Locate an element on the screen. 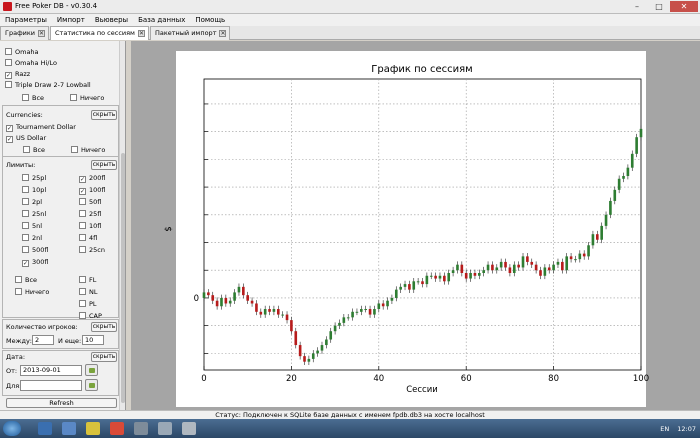 The height and width of the screenshot is (438, 700). system-tray: EN 12:07 is located at coordinates (674, 428).